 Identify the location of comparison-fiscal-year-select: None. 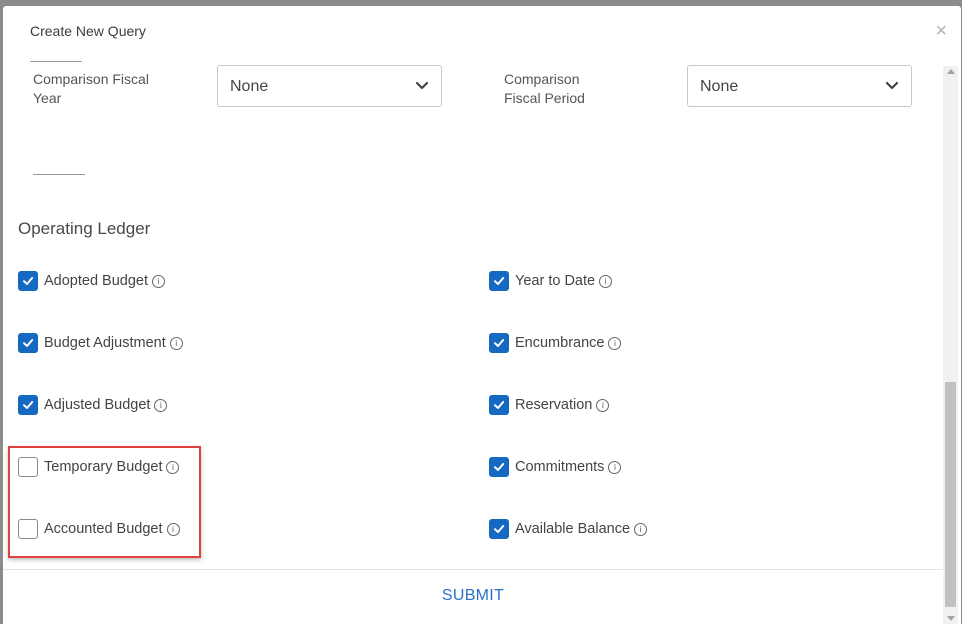
(329, 86).